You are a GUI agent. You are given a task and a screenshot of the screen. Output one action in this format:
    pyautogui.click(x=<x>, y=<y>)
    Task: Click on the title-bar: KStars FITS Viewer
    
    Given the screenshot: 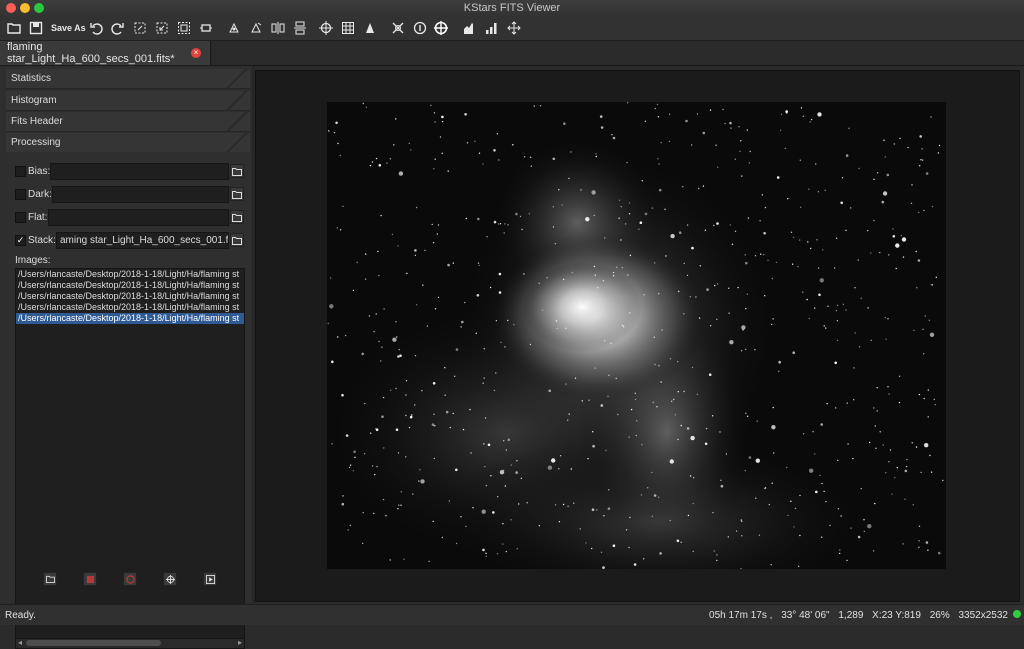 What is the action you would take?
    pyautogui.click(x=512, y=8)
    